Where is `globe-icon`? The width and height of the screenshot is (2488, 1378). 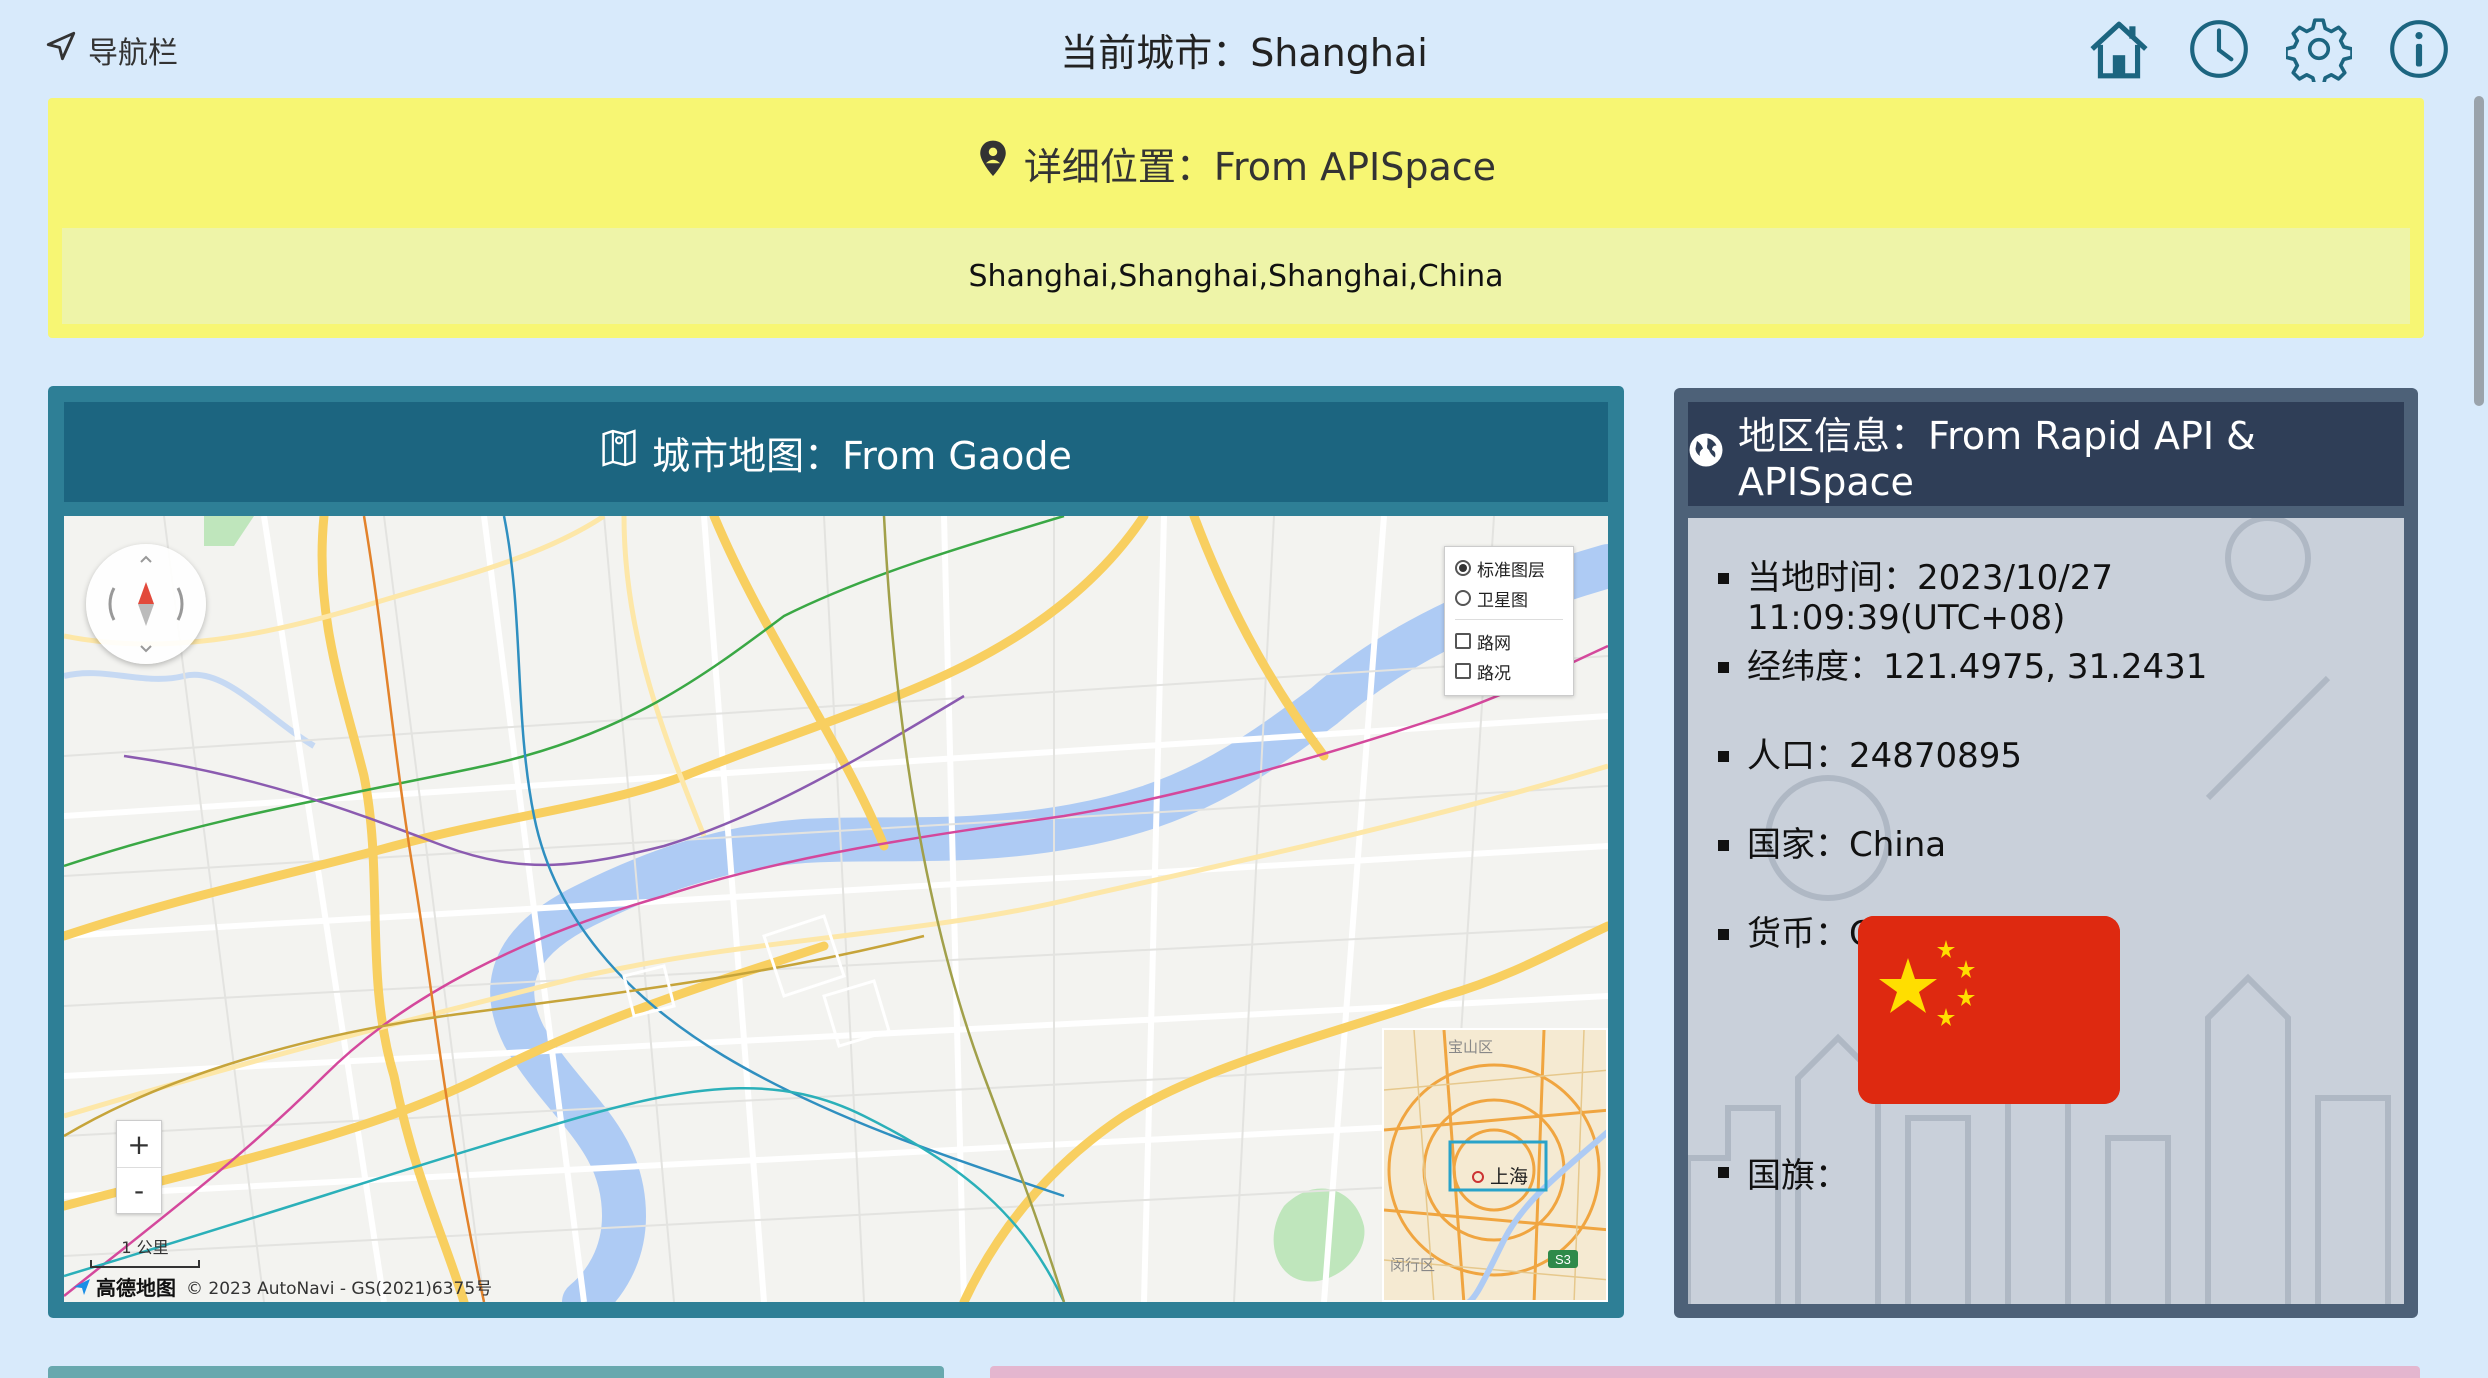 globe-icon is located at coordinates (1706, 454).